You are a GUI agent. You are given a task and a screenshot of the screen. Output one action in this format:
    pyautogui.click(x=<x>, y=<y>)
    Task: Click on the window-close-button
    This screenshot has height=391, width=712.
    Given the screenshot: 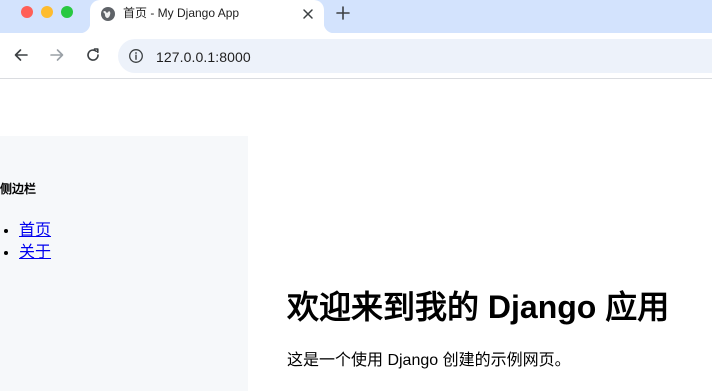 What is the action you would take?
    pyautogui.click(x=27, y=12)
    